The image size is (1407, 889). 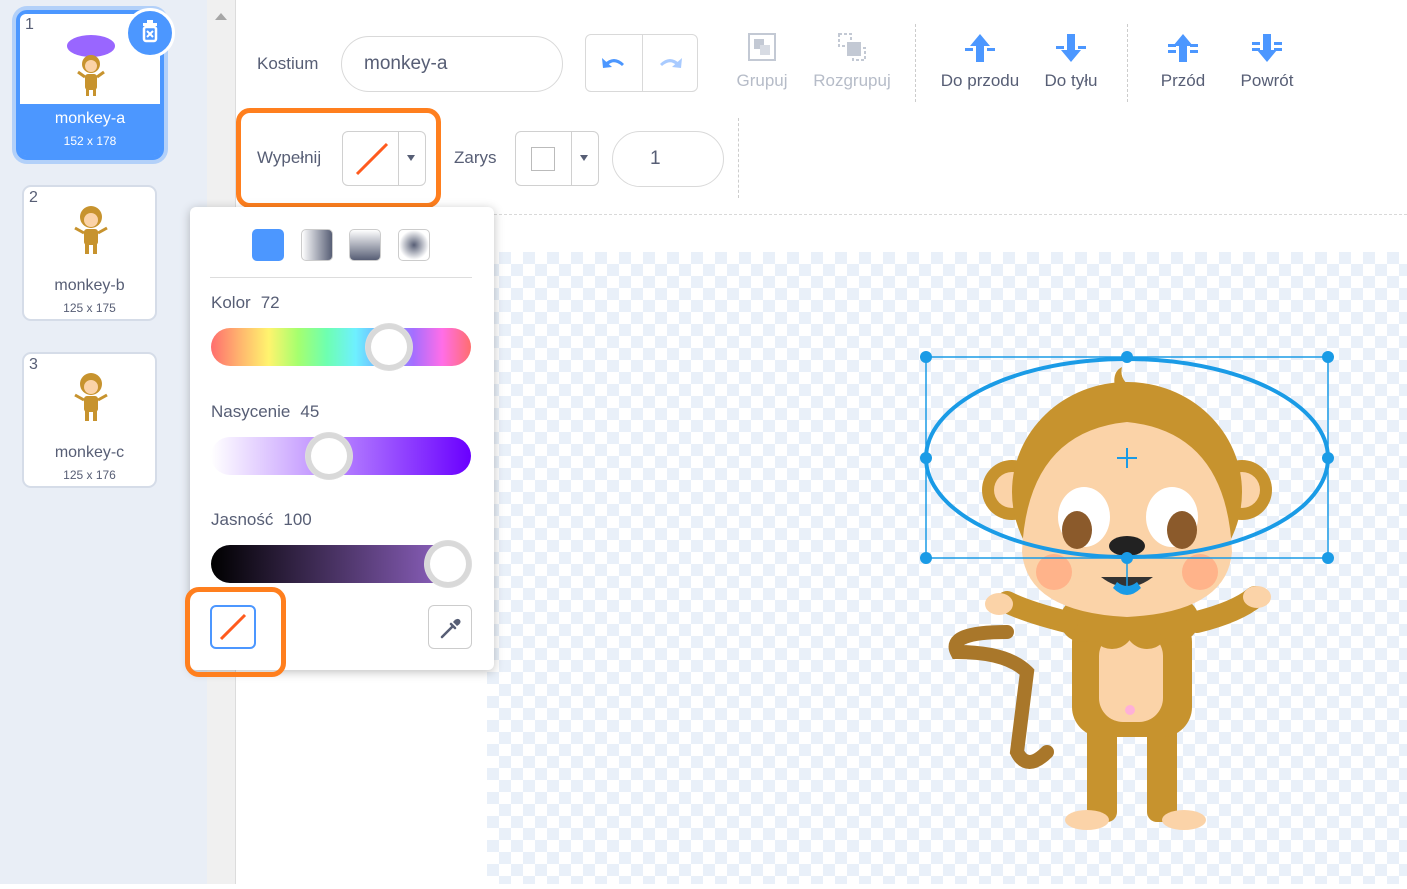 What do you see at coordinates (89, 285) in the screenshot?
I see `costume-name: monkey-b` at bounding box center [89, 285].